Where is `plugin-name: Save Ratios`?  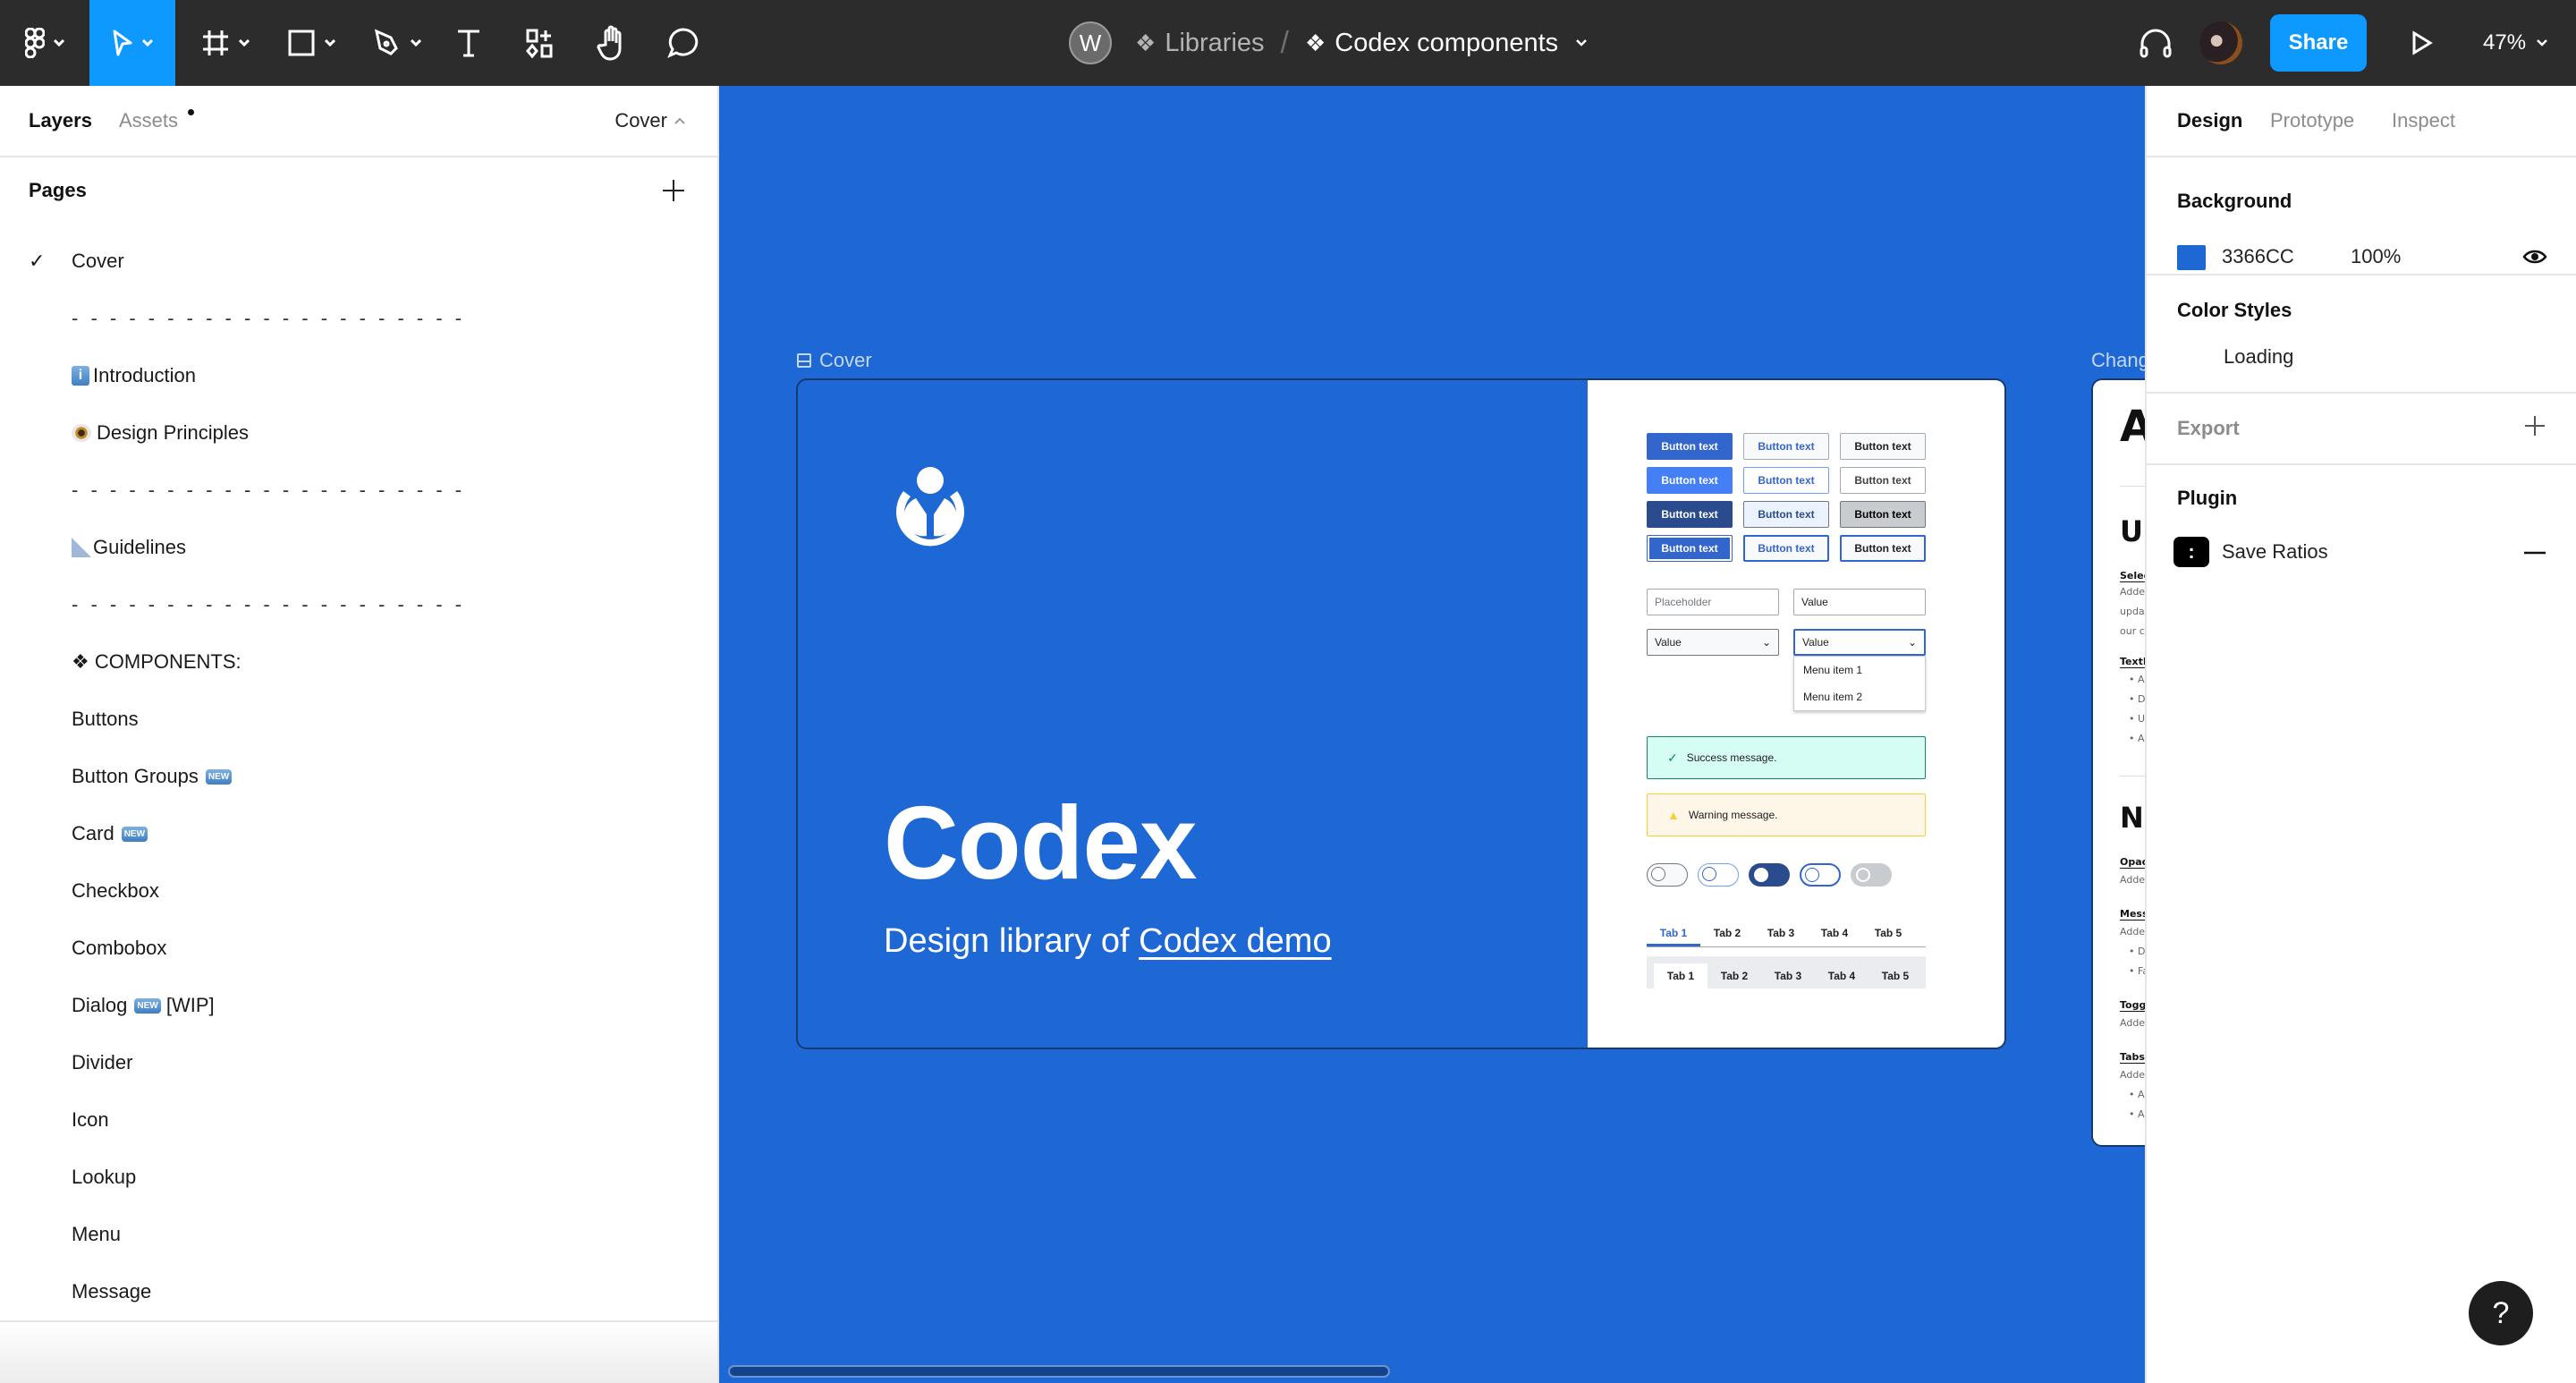 plugin-name: Save Ratios is located at coordinates (2275, 552).